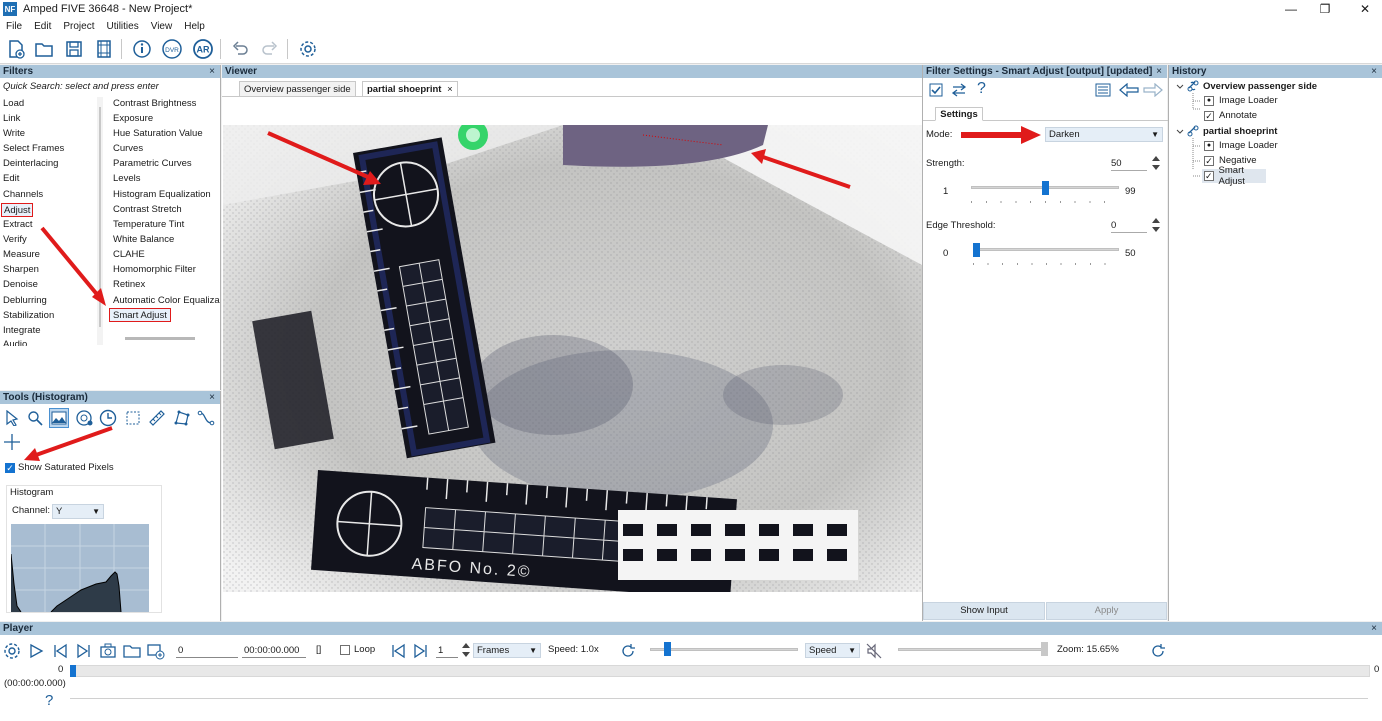 Image resolution: width=1382 pixels, height=721 pixels. What do you see at coordinates (12, 651) in the screenshot?
I see `player-settings-icon` at bounding box center [12, 651].